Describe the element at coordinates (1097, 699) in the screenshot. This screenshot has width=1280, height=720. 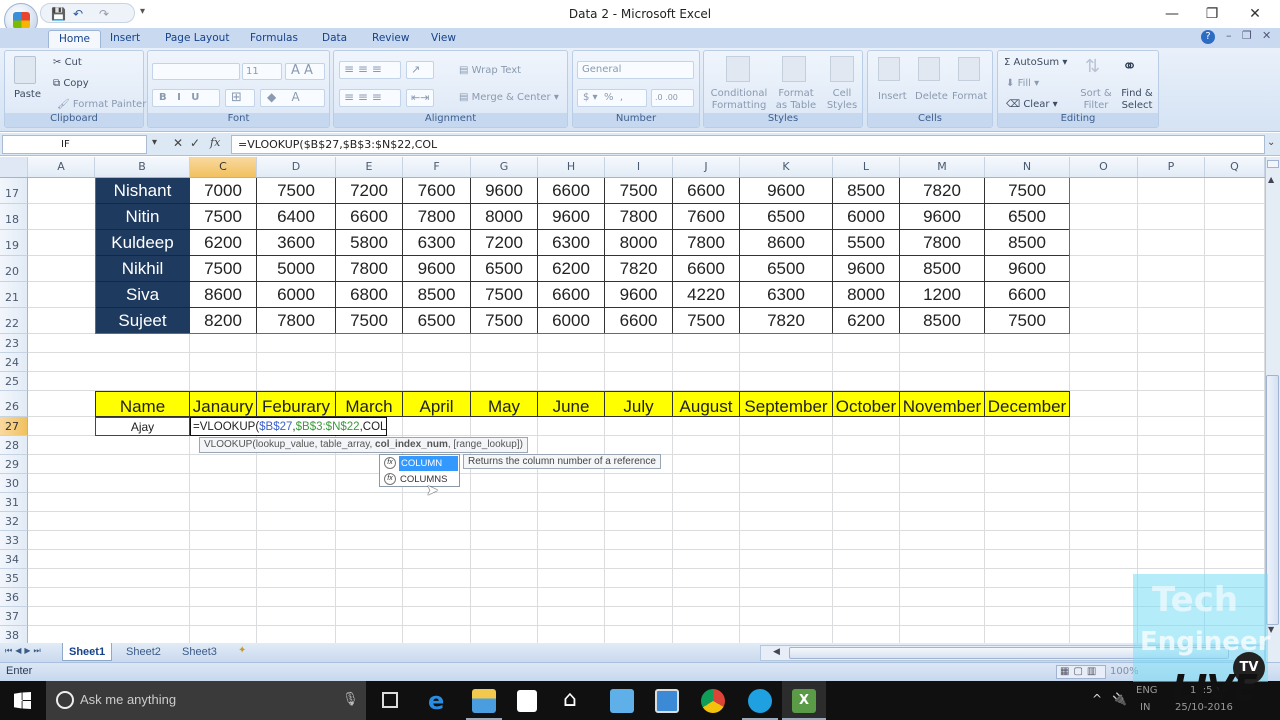
I see `show-hidden-icons-button: ^` at that location.